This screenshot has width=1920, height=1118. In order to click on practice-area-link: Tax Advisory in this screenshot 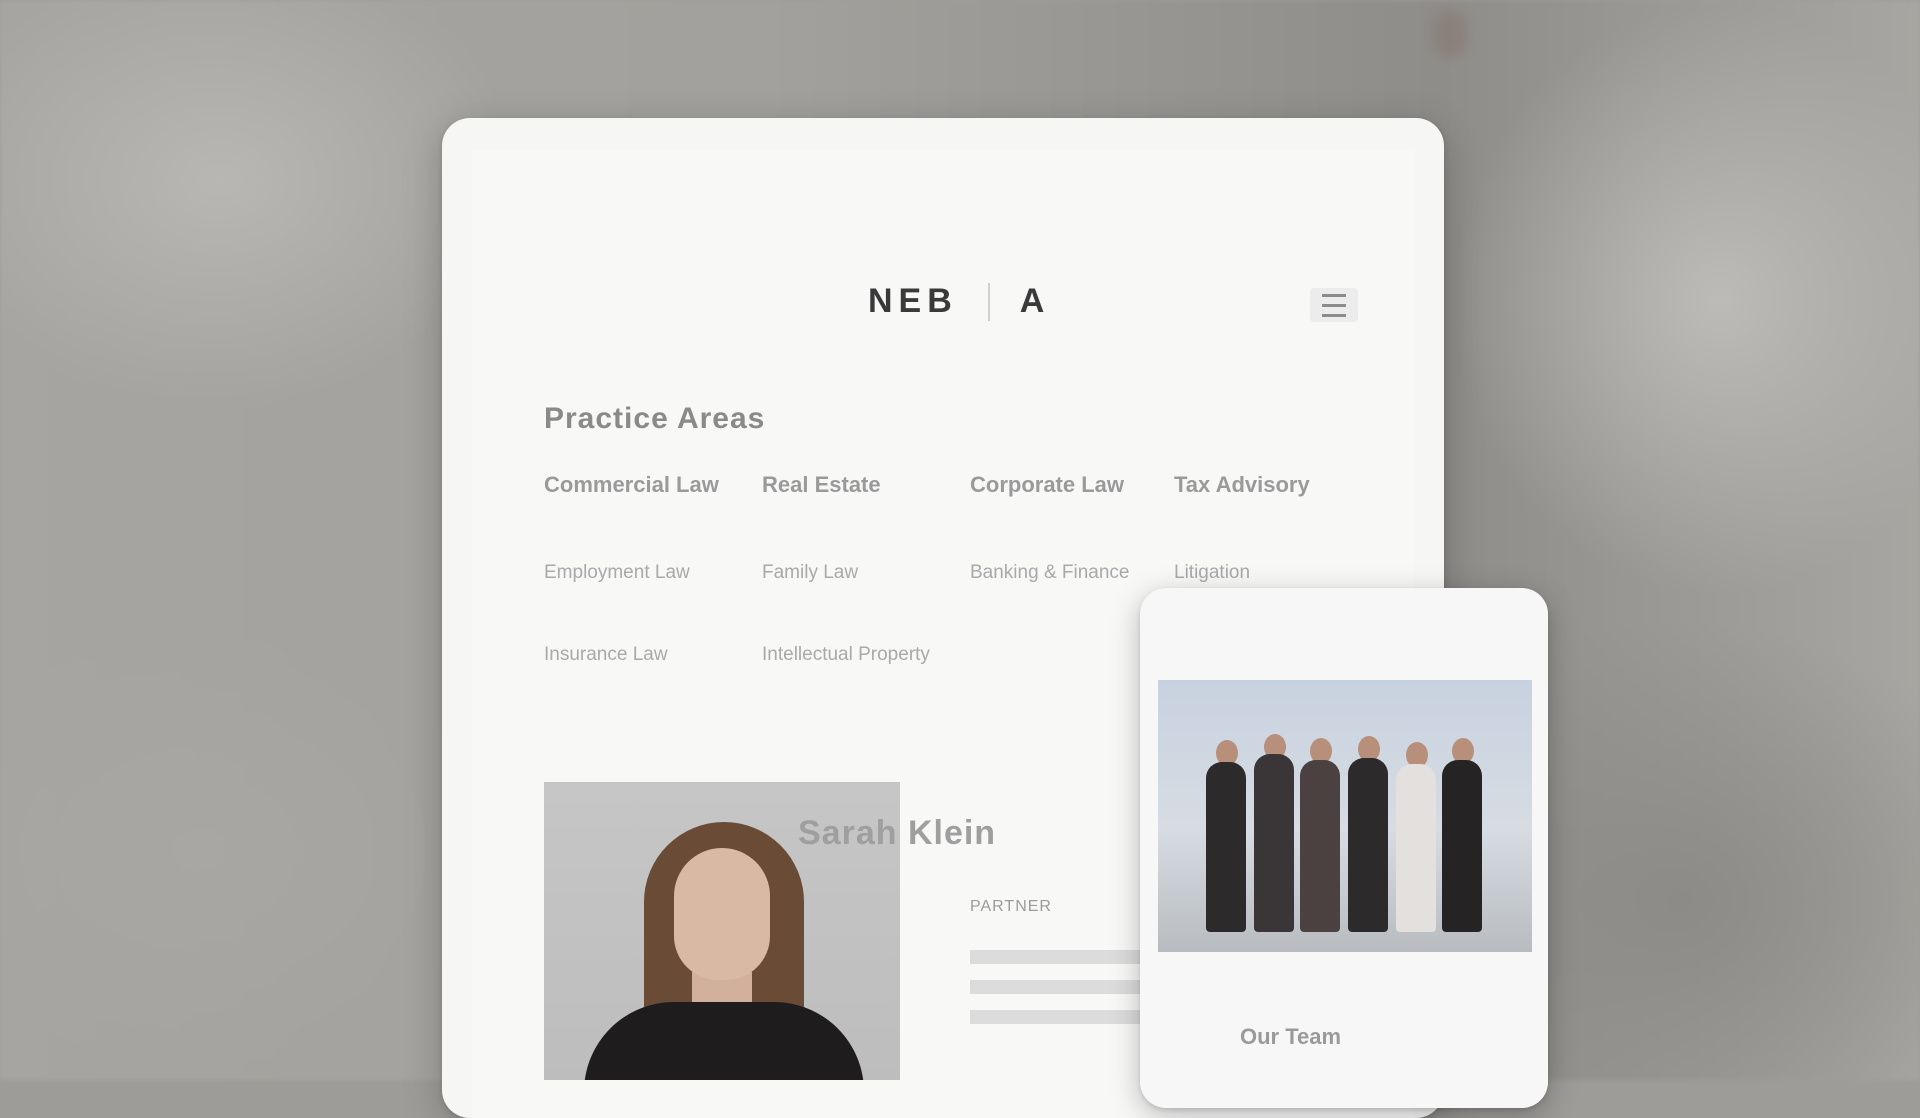, I will do `click(1269, 485)`.